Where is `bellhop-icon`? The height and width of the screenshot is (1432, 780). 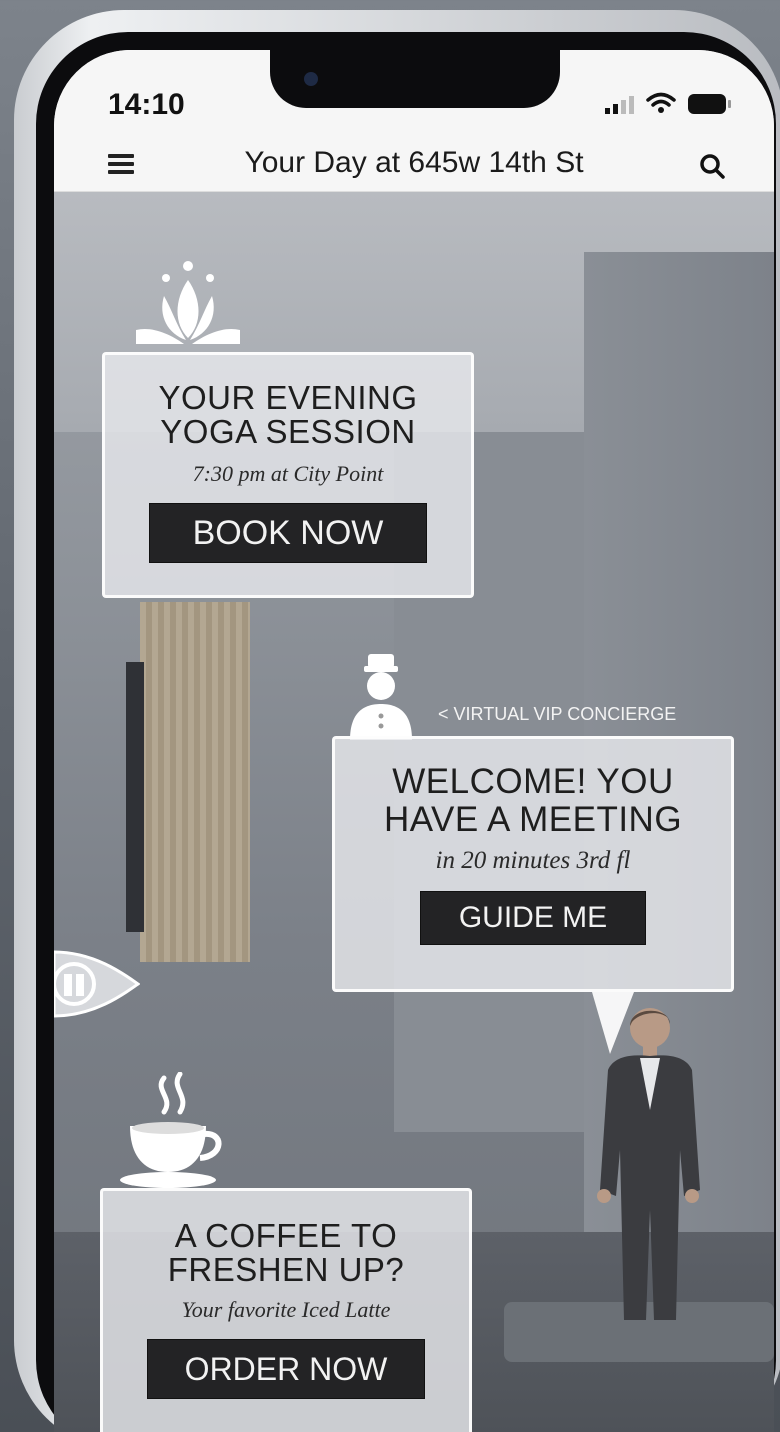 bellhop-icon is located at coordinates (381, 697).